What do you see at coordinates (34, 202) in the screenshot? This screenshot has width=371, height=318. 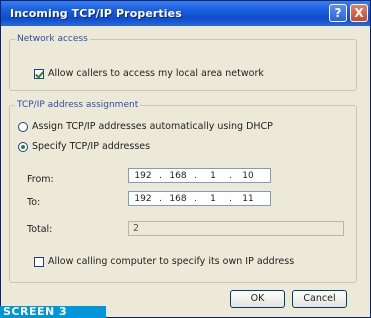 I see `to-label: To:` at bounding box center [34, 202].